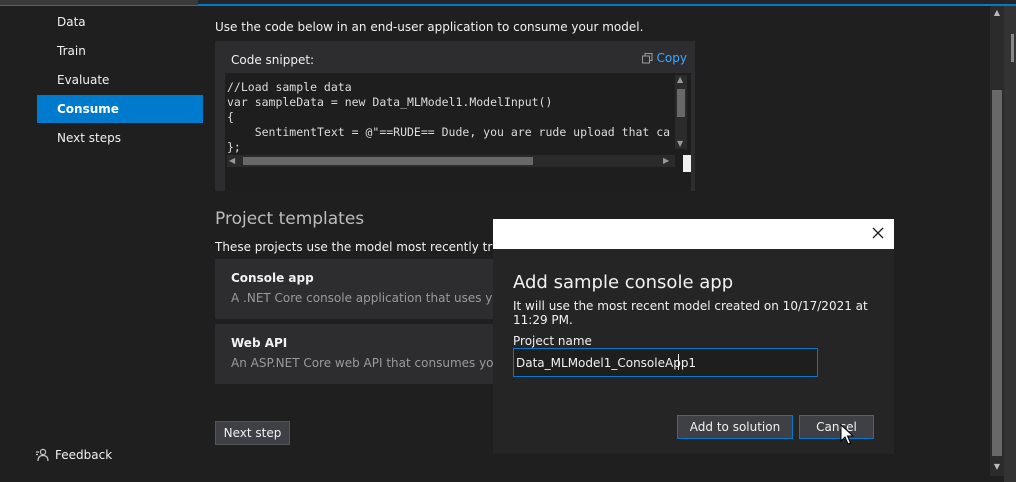 The width and height of the screenshot is (1016, 482). Describe the element at coordinates (1010, 244) in the screenshot. I see `editor-overview-margin` at that location.